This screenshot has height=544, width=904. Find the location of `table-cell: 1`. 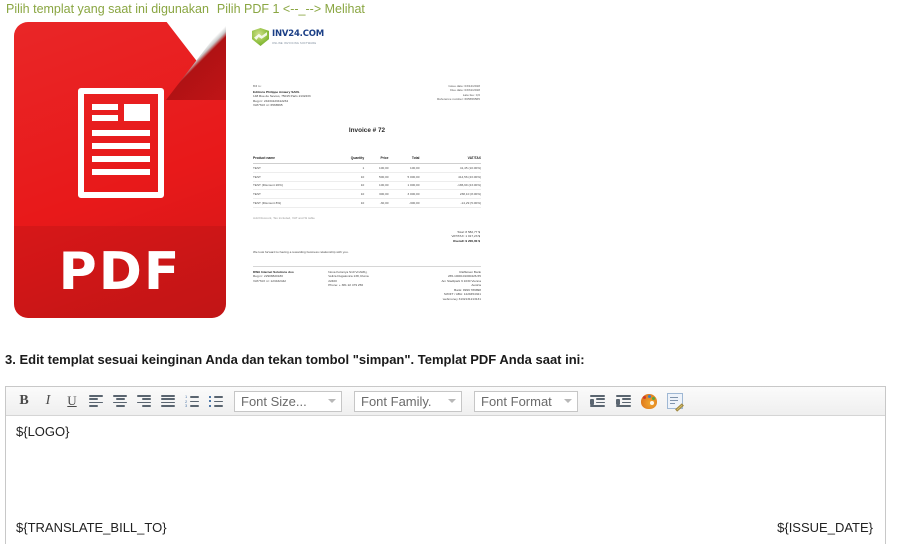

table-cell: 1 is located at coordinates (347, 168).